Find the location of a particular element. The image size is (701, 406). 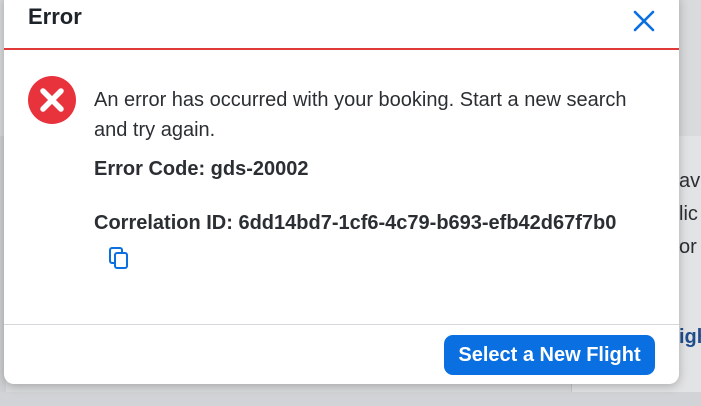

background-text-line-1: av is located at coordinates (690, 181).